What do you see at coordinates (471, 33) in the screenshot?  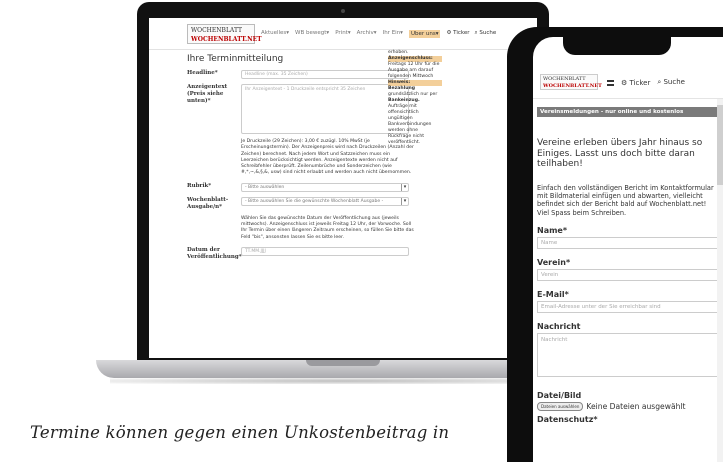 I see `header-actions: ⚙ Ticker ⌕ Suche` at bounding box center [471, 33].